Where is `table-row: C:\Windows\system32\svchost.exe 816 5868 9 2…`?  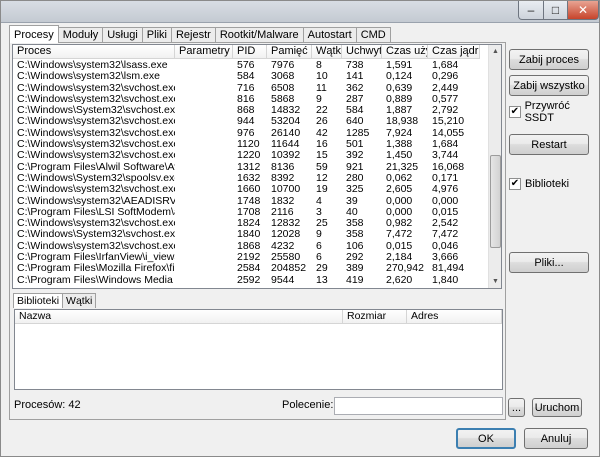
table-row: C:\Windows\system32\svchost.exe 816 5868 9 2… is located at coordinates (246, 99).